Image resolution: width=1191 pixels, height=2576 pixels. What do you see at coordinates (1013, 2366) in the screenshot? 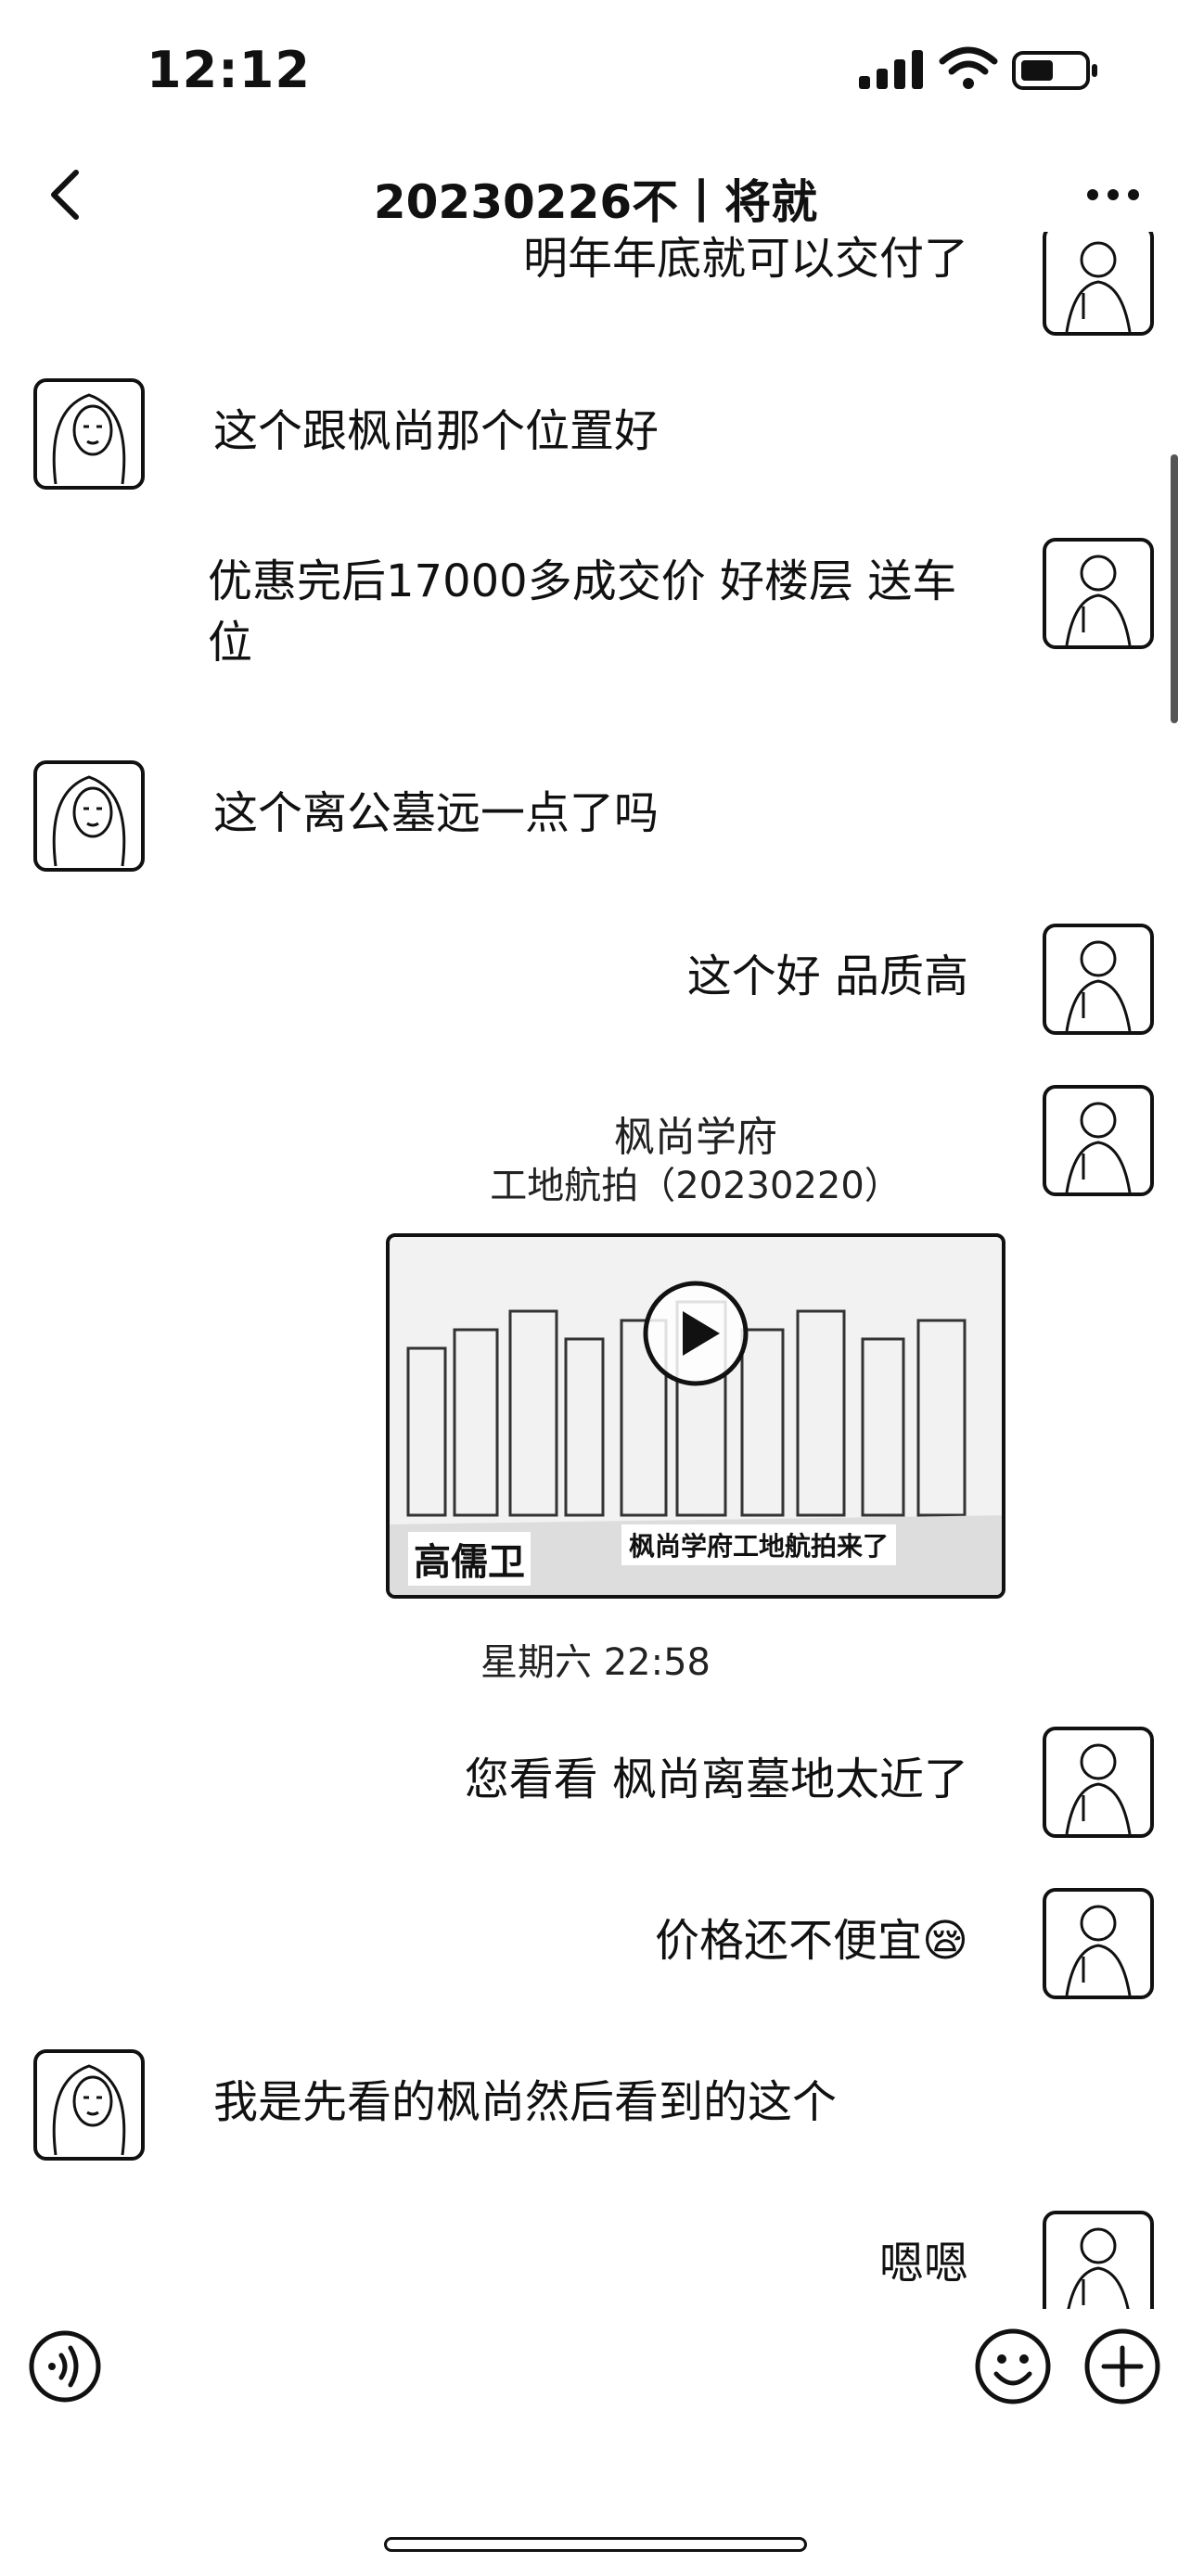
I see `emoji-icon` at bounding box center [1013, 2366].